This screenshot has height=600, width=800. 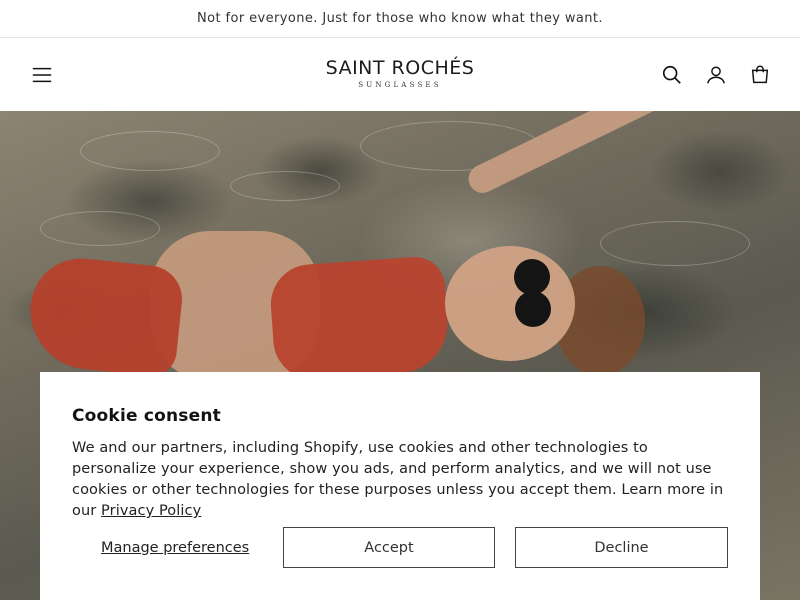 What do you see at coordinates (151, 511) in the screenshot?
I see `privacy-policy-link: Privacy Policy` at bounding box center [151, 511].